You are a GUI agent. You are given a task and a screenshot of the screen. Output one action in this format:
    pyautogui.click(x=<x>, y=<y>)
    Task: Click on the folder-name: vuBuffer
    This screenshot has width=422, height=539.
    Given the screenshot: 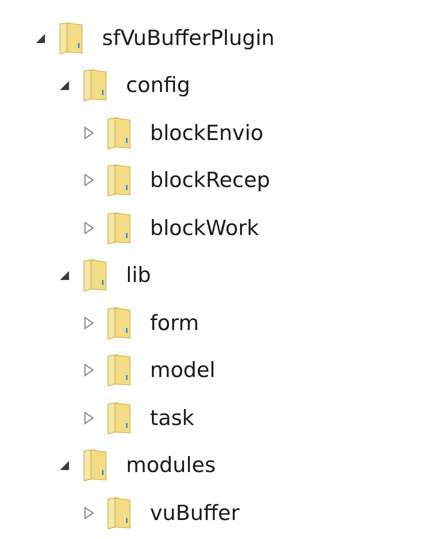 What is the action you would take?
    pyautogui.click(x=195, y=512)
    